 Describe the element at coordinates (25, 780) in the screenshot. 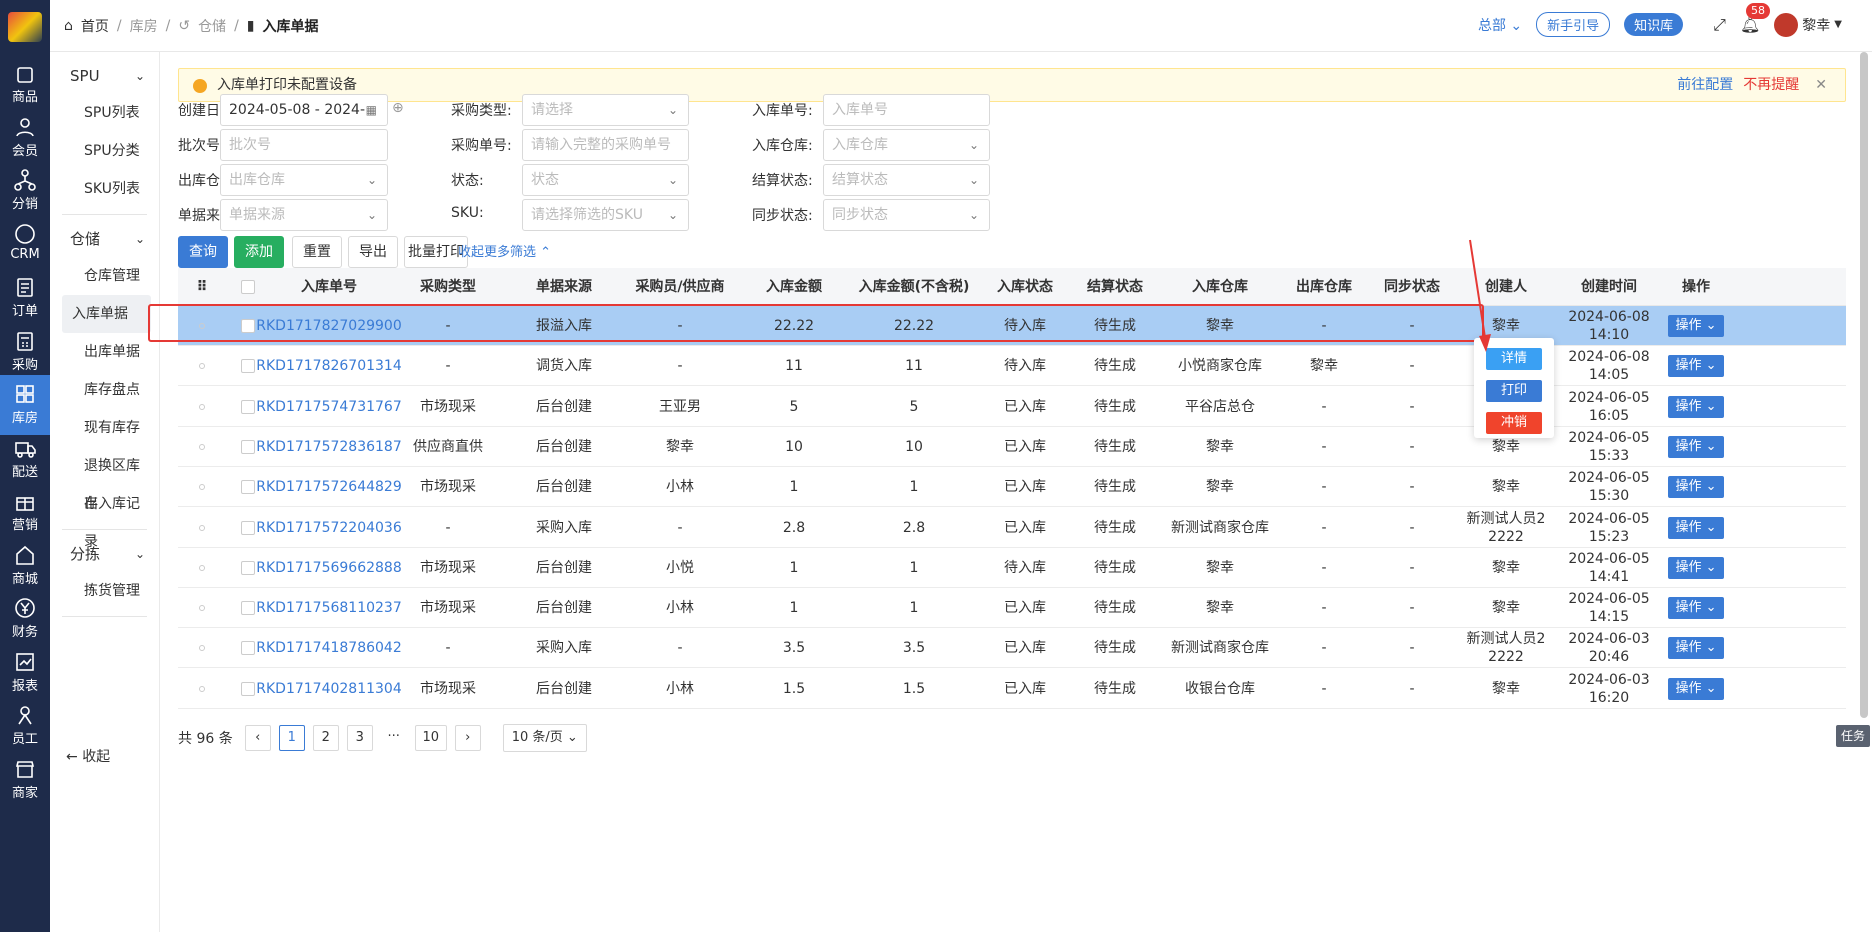

I see `rail-item-shop: 商家` at that location.